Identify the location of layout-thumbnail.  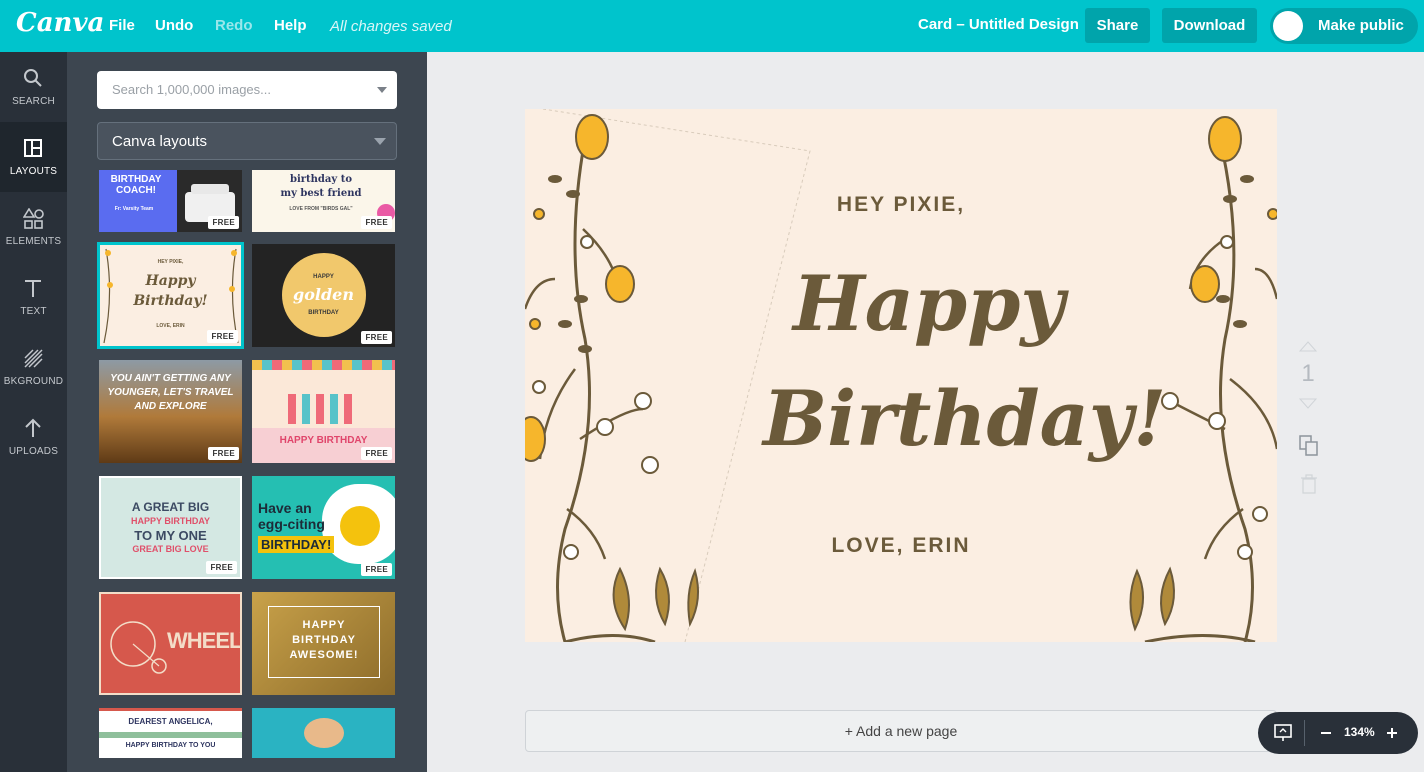
(323, 733).